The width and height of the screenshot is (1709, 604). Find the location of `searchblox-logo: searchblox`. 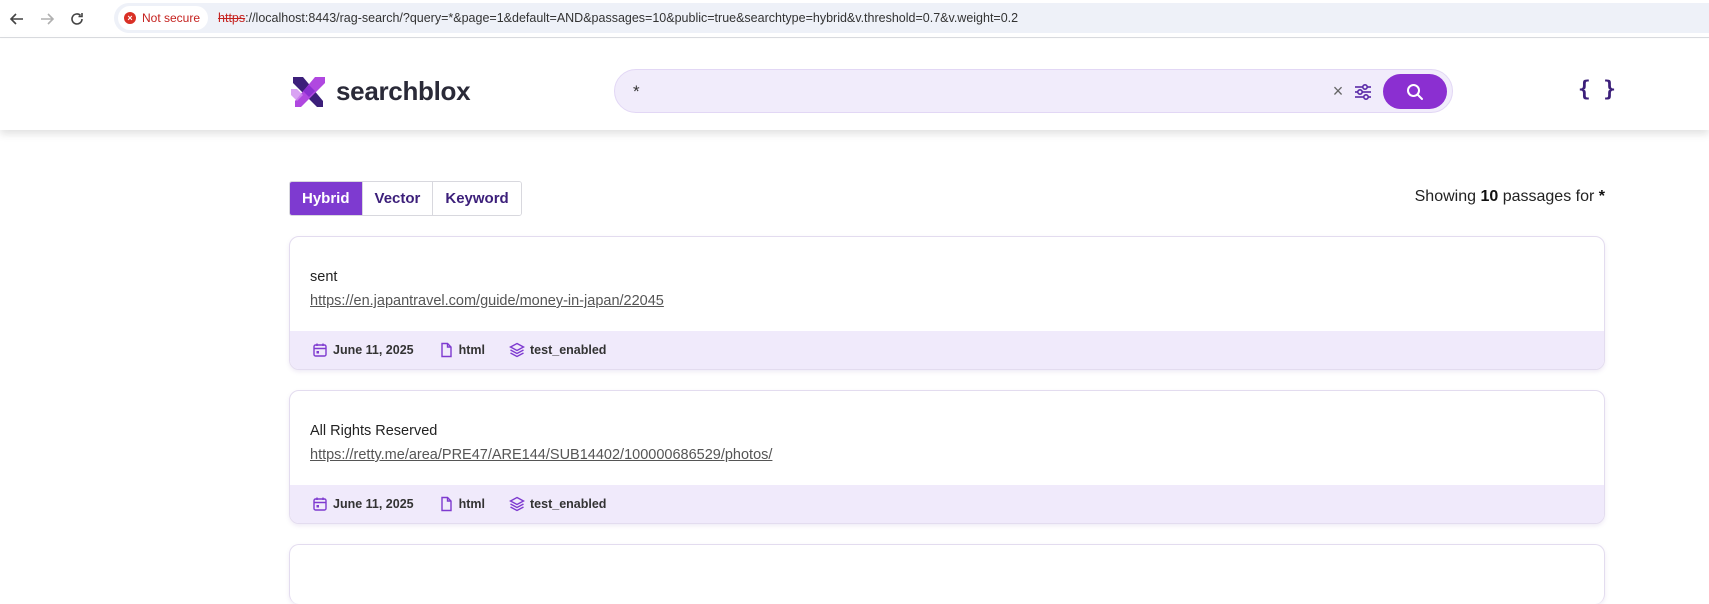

searchblox-logo: searchblox is located at coordinates (380, 91).